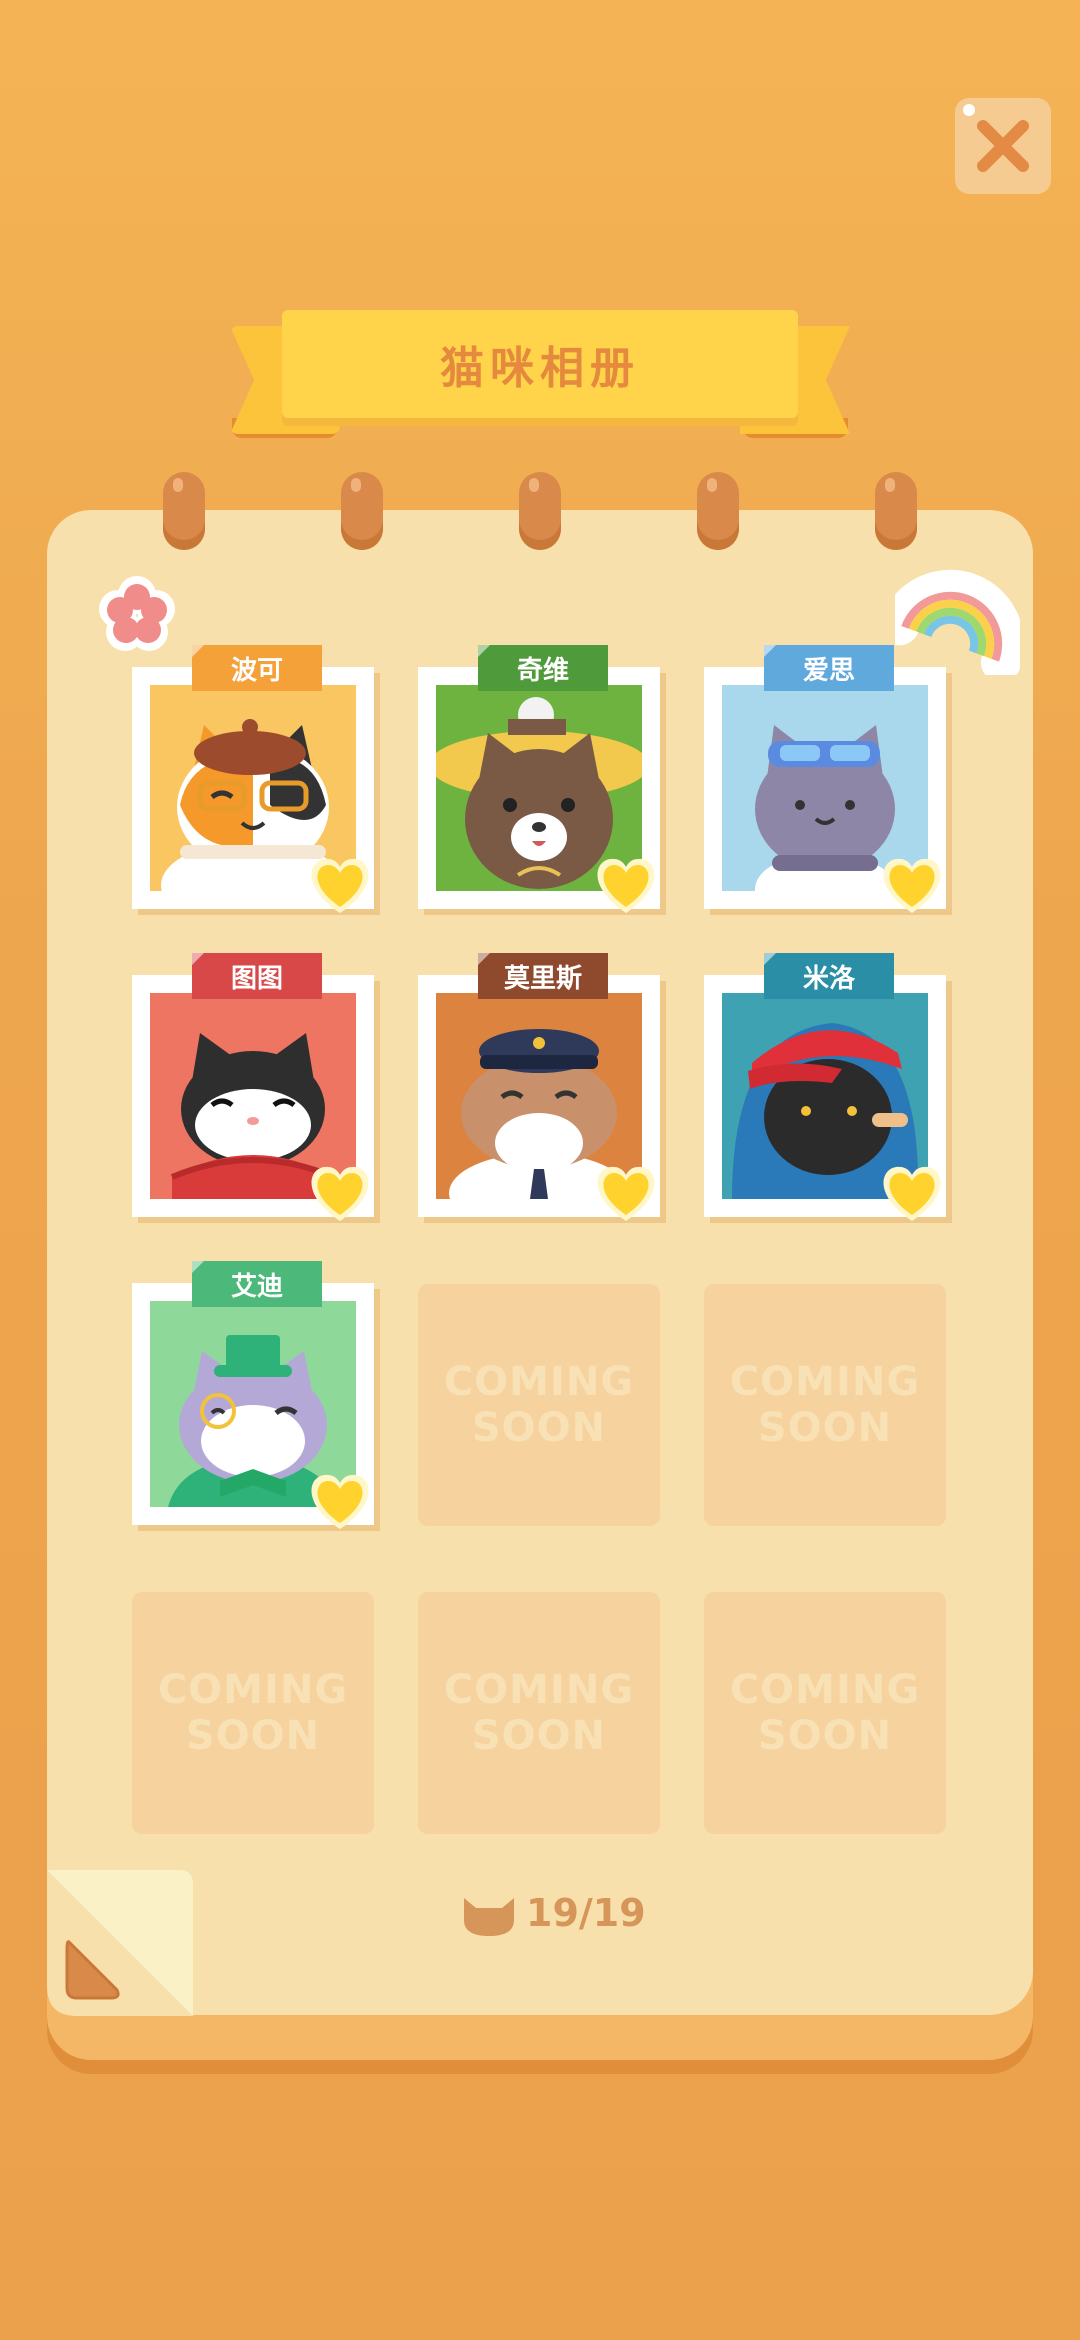  I want to click on close-icon, so click(1003, 146).